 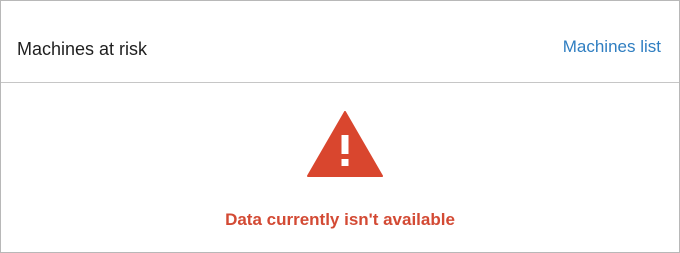 What do you see at coordinates (340, 219) in the screenshot?
I see `status-message: Data currently isn't available` at bounding box center [340, 219].